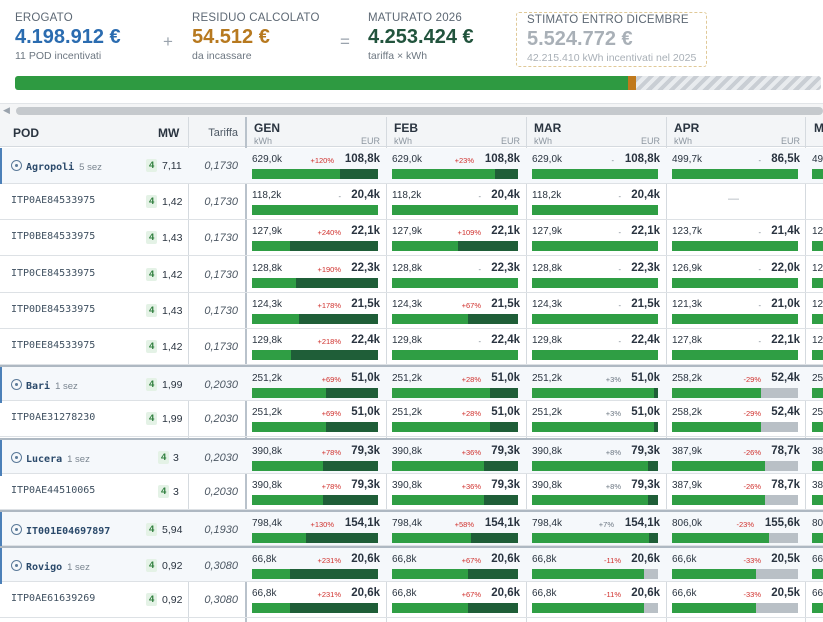 The image size is (823, 622). Describe the element at coordinates (53, 490) in the screenshot. I see `pod-name: ITP0AE44510065` at that location.